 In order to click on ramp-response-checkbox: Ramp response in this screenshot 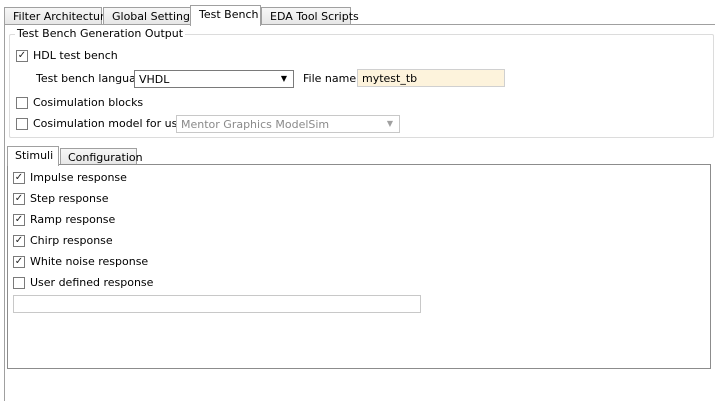, I will do `click(64, 219)`.